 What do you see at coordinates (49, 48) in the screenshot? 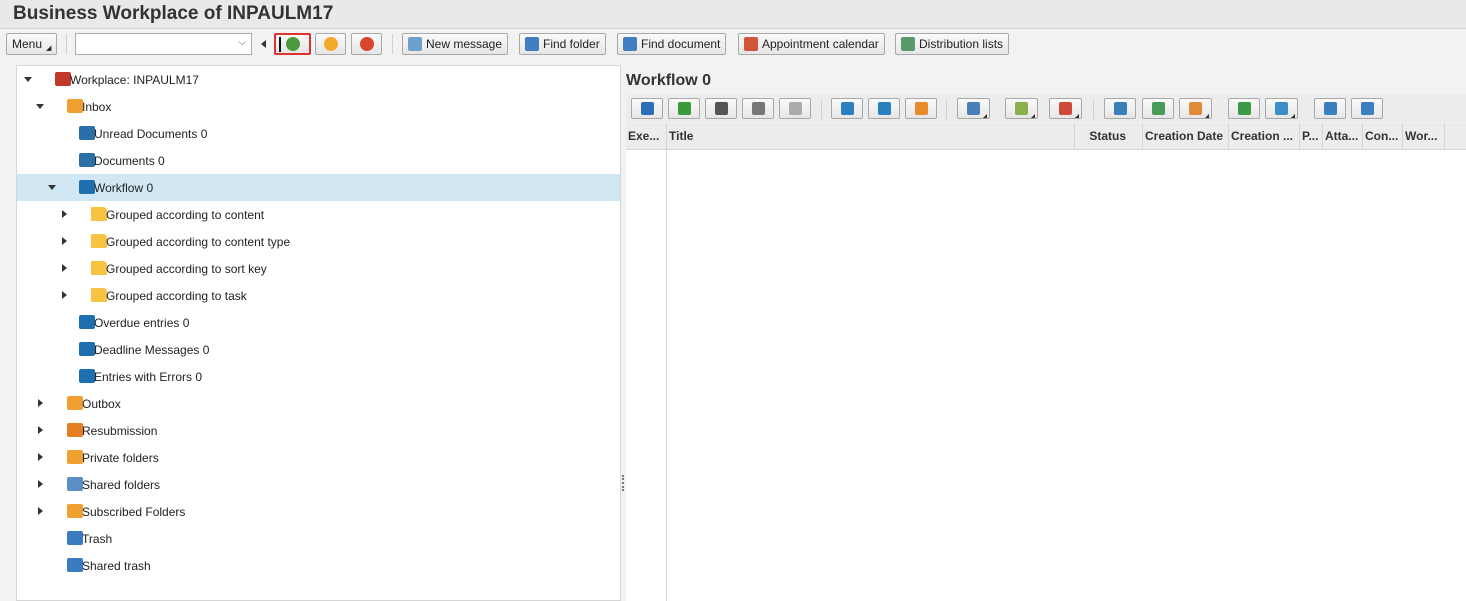
I see `dropdown-corner-icon: ◢` at bounding box center [49, 48].